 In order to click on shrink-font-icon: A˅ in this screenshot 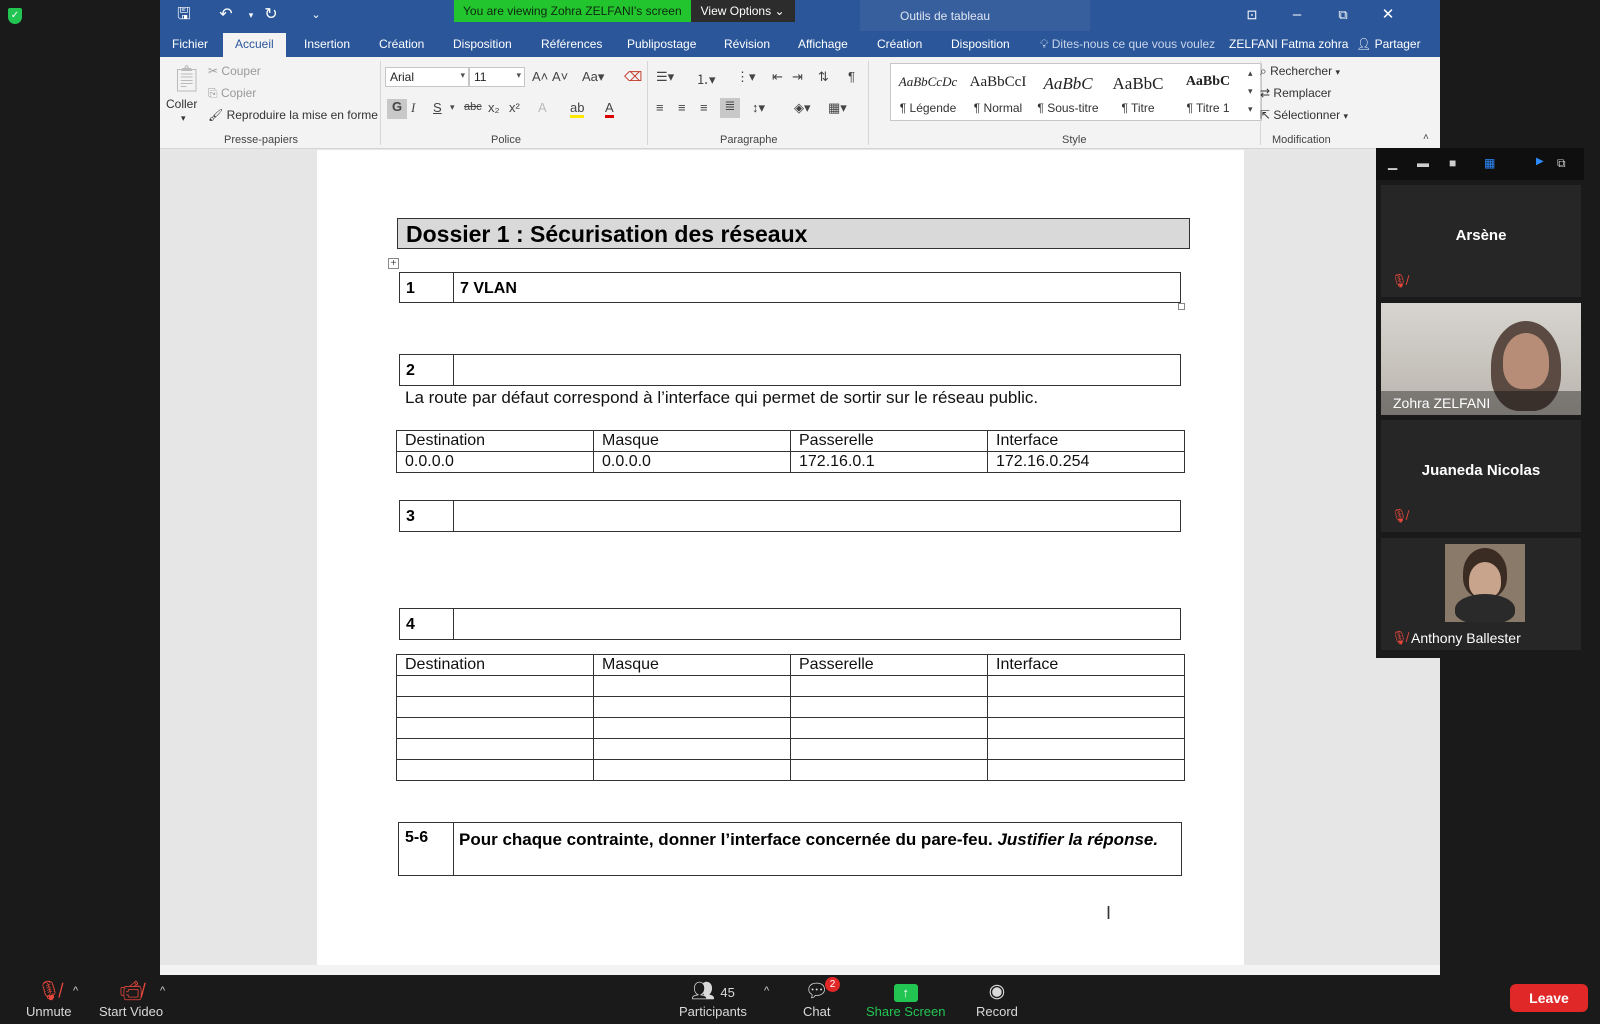, I will do `click(560, 76)`.